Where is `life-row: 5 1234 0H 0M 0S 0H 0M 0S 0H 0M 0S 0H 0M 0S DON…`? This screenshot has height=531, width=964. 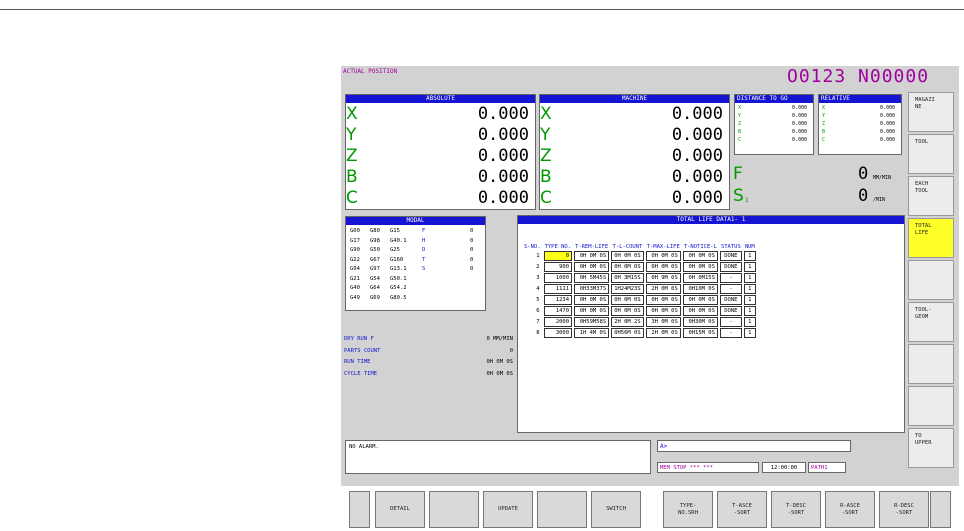 life-row: 5 1234 0H 0M 0S 0H 0M 0S 0H 0M 0S 0H 0M 0S DON… is located at coordinates (639, 300).